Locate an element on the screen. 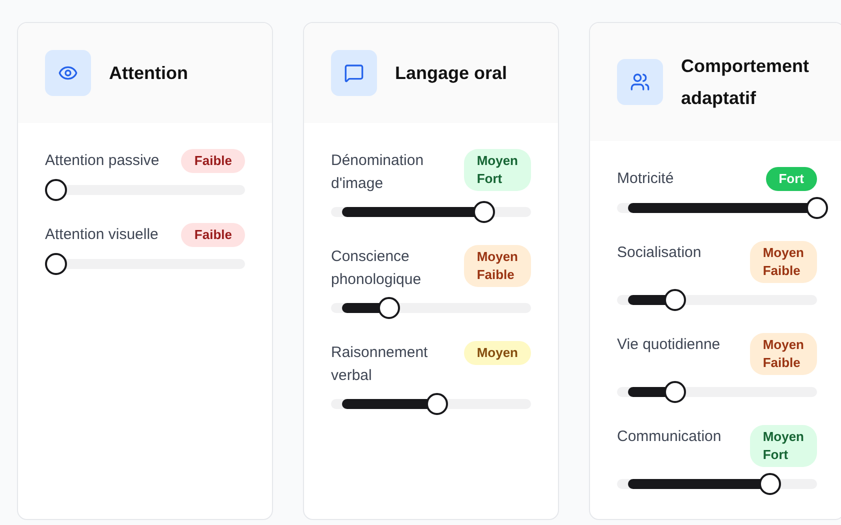 This screenshot has height=525, width=841. level-badge: Fort is located at coordinates (791, 179).